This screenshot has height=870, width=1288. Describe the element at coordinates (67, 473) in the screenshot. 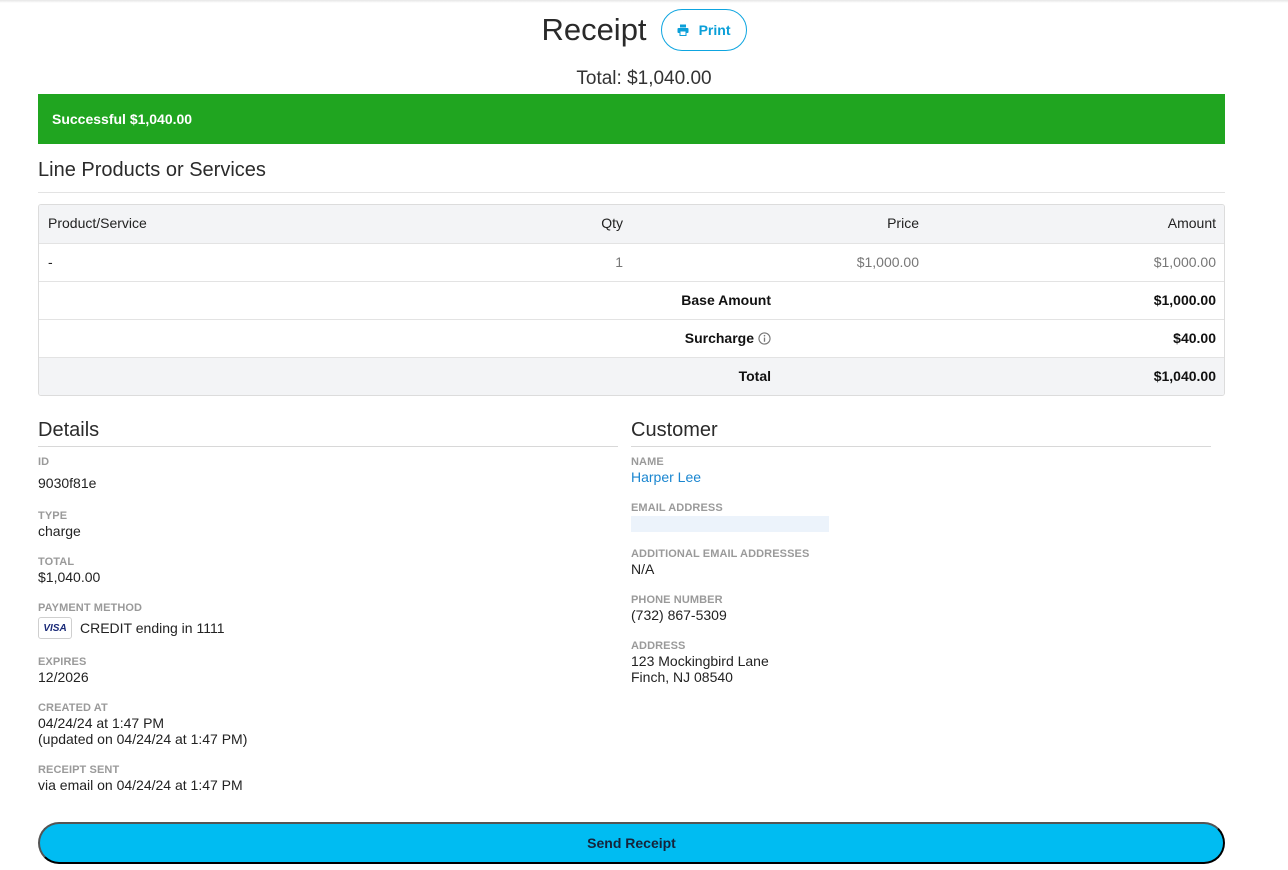

I see `detail-id: ID 9030f81e` at that location.